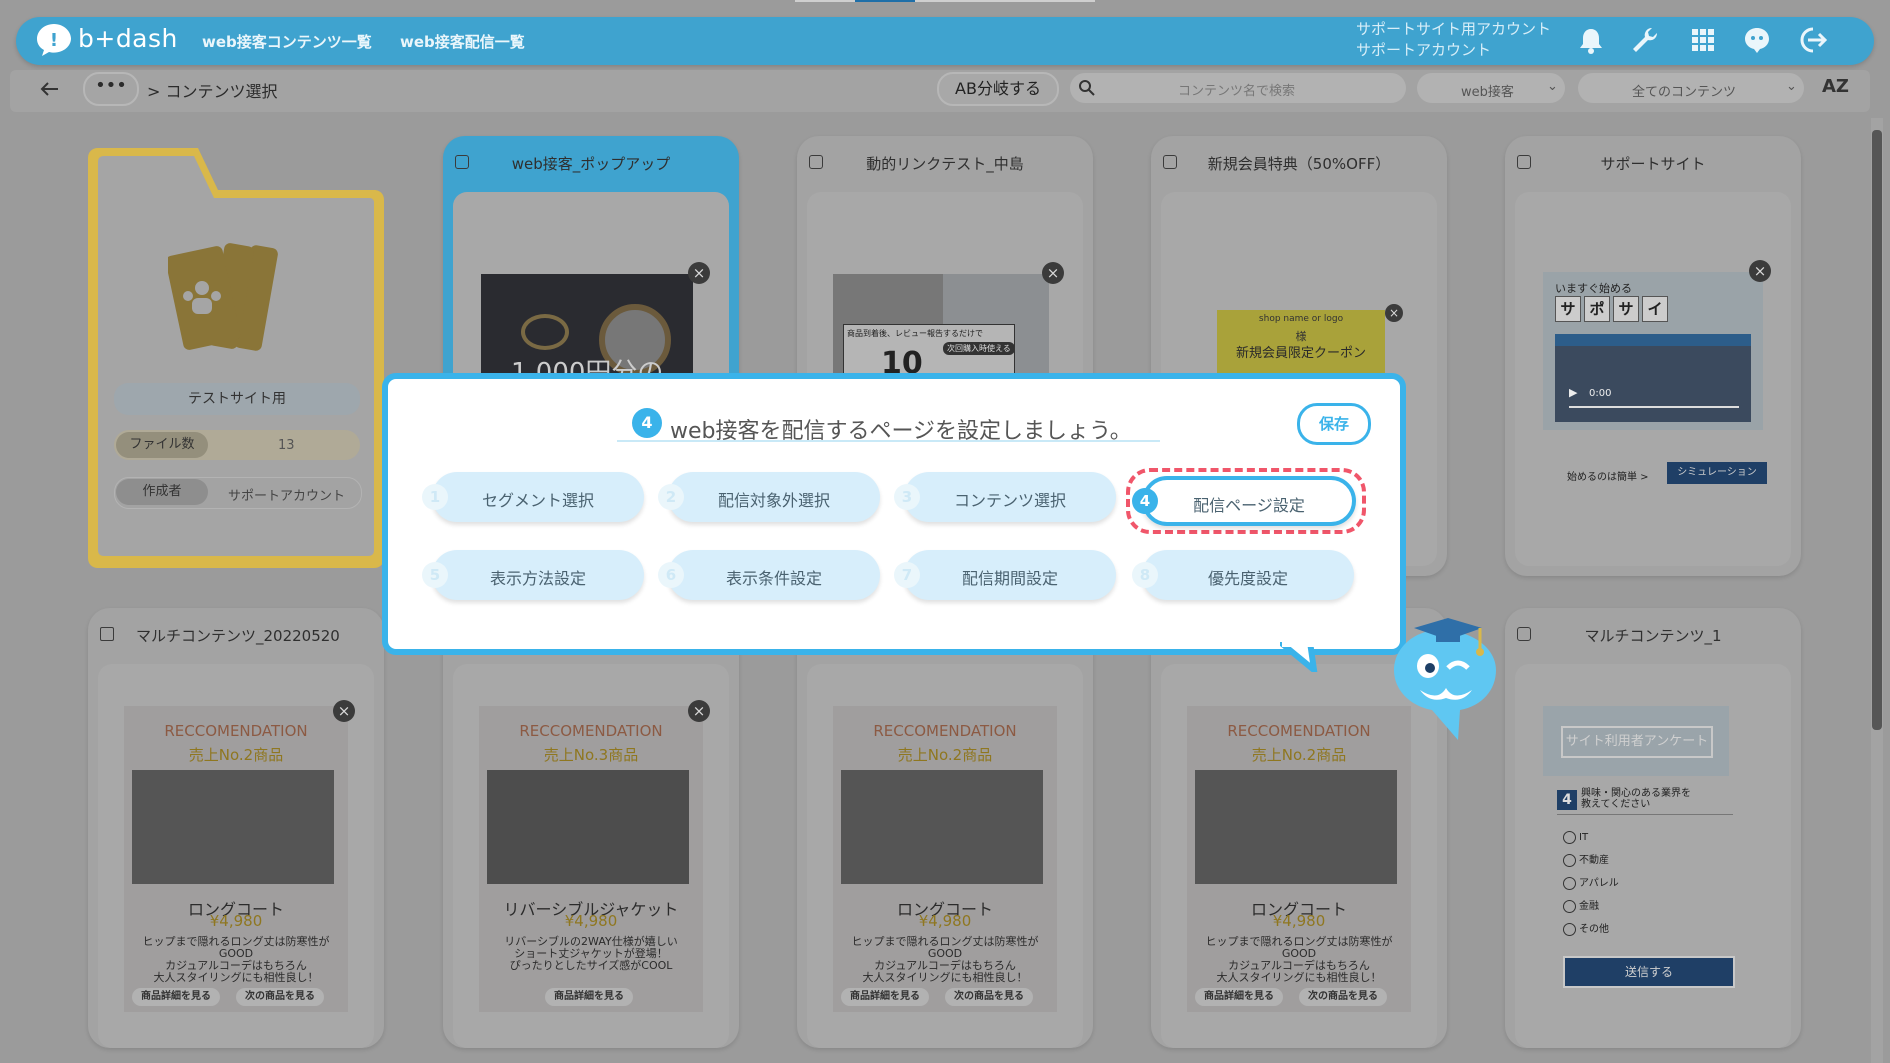 The width and height of the screenshot is (1890, 1063). What do you see at coordinates (1608, 475) in the screenshot?
I see `start-link: 始めるのは簡単 >` at bounding box center [1608, 475].